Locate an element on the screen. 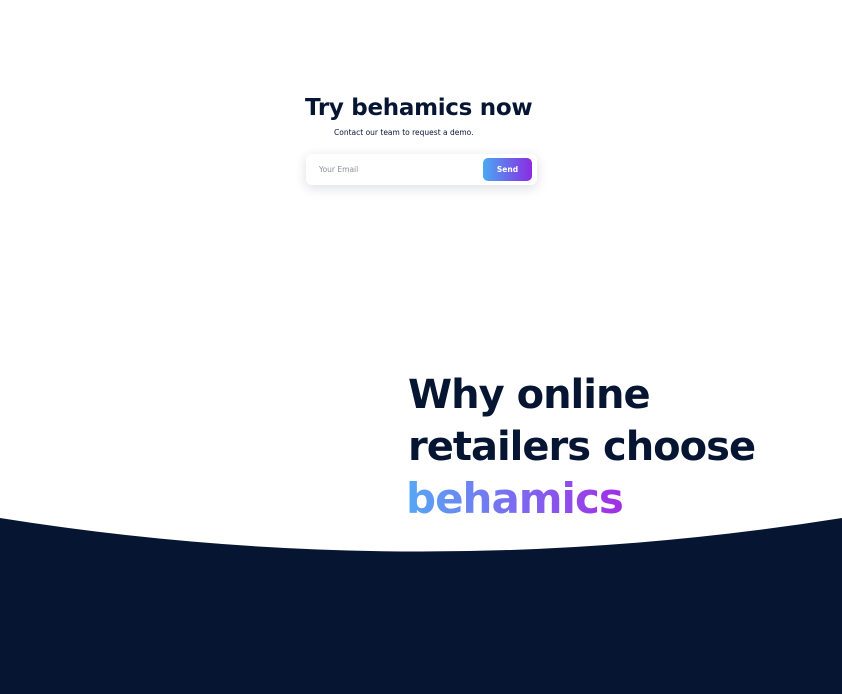 This screenshot has height=694, width=842. email-input is located at coordinates (396, 169).